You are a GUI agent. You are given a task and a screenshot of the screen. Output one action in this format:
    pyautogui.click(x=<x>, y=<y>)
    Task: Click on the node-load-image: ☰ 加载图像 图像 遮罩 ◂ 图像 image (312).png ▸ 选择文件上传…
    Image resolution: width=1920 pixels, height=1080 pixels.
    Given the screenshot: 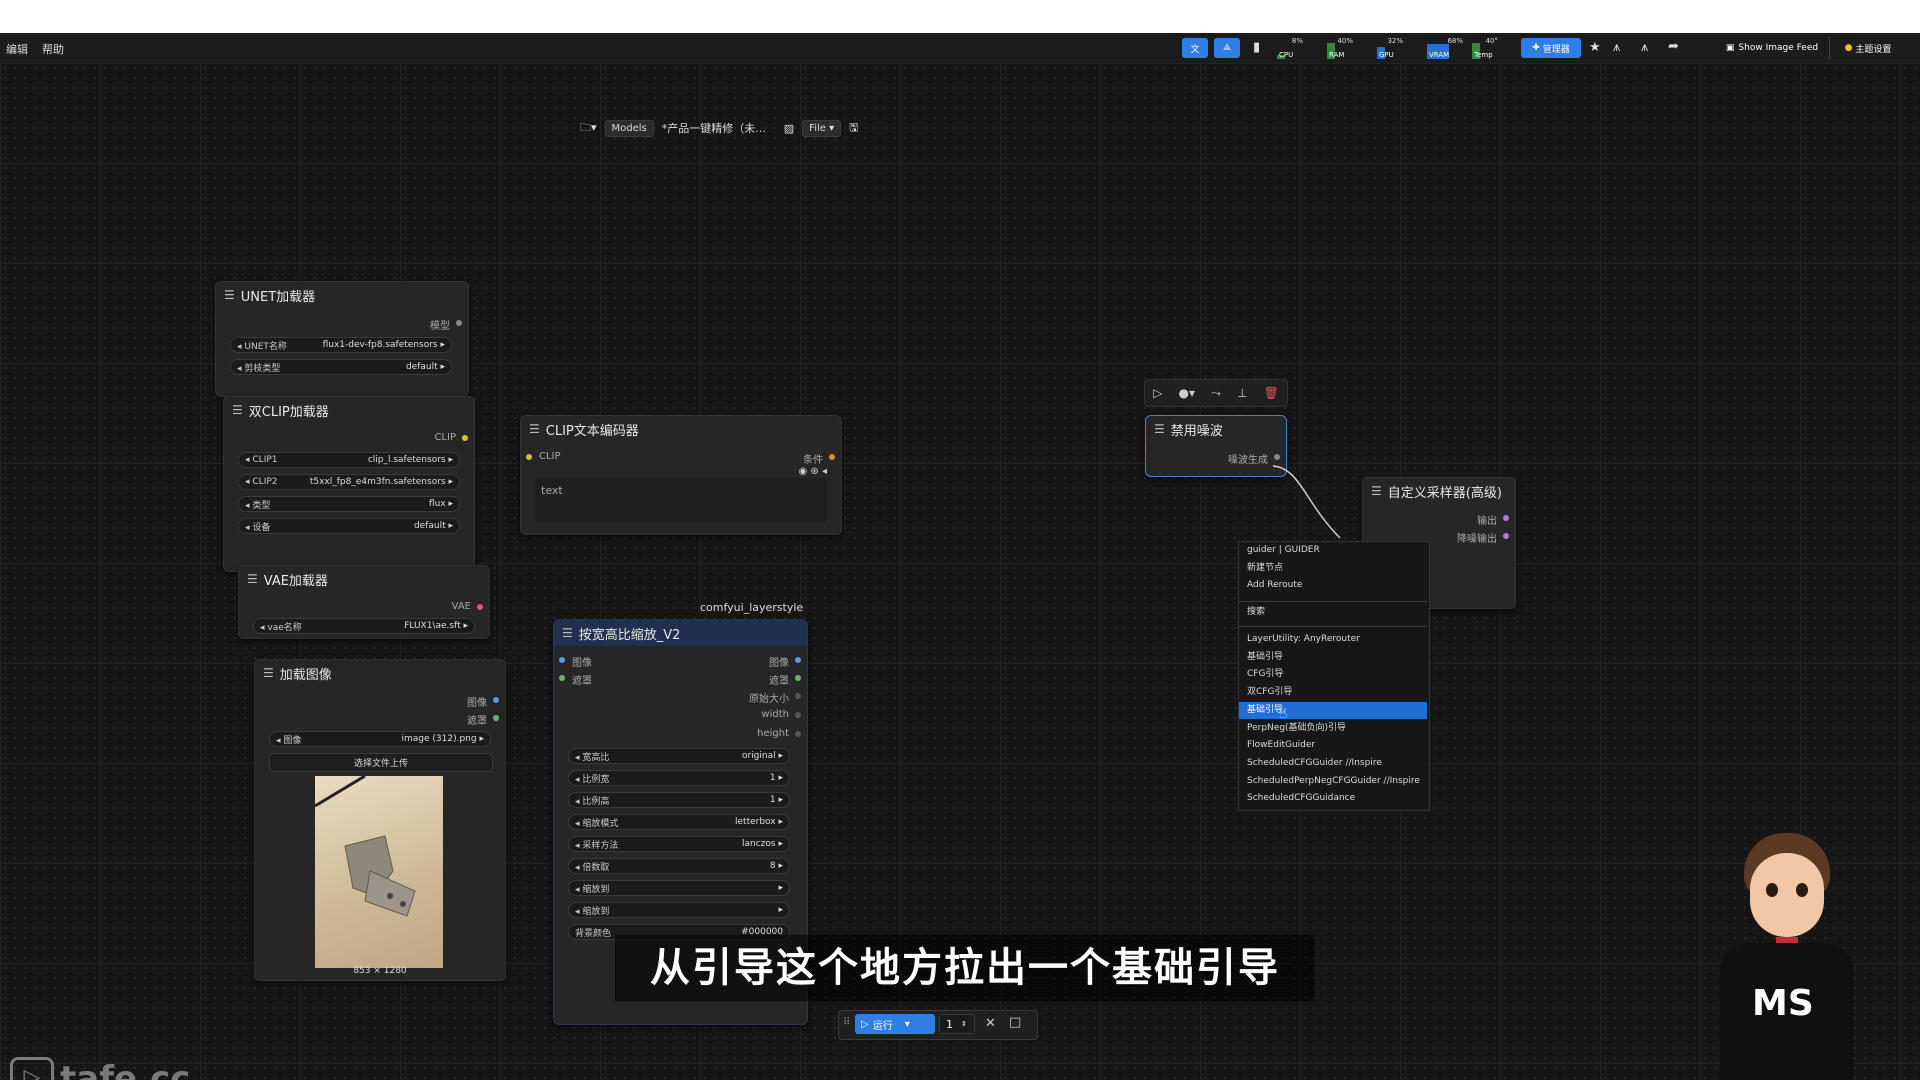 What is the action you would take?
    pyautogui.click(x=380, y=820)
    